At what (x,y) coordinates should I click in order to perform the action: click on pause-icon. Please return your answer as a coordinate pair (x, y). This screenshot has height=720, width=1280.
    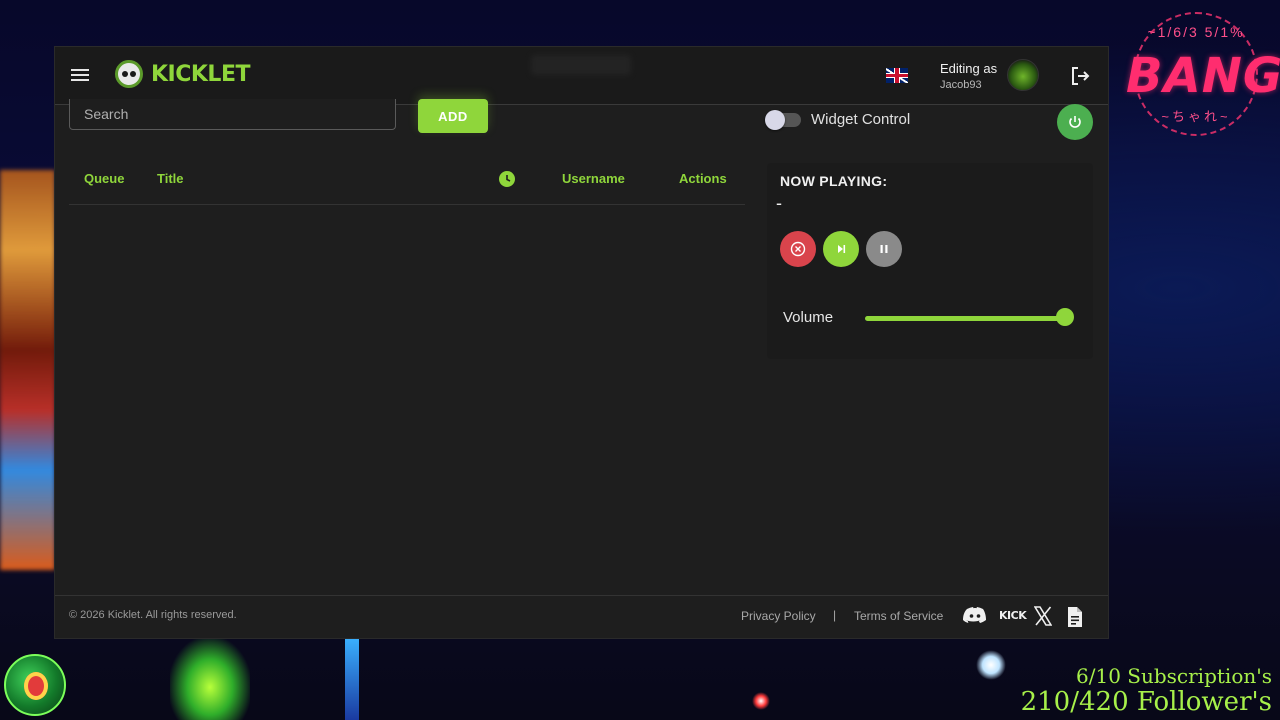
    Looking at the image, I should click on (884, 249).